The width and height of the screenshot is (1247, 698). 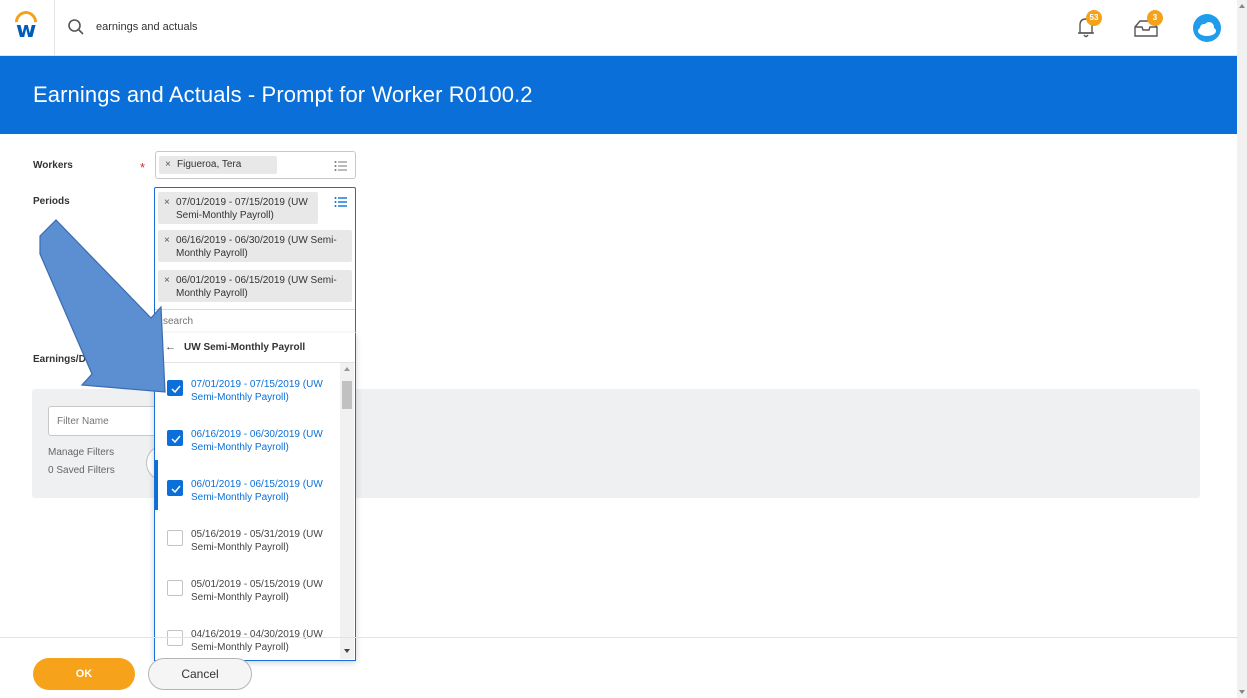 I want to click on page-scrollbar, so click(x=1242, y=349).